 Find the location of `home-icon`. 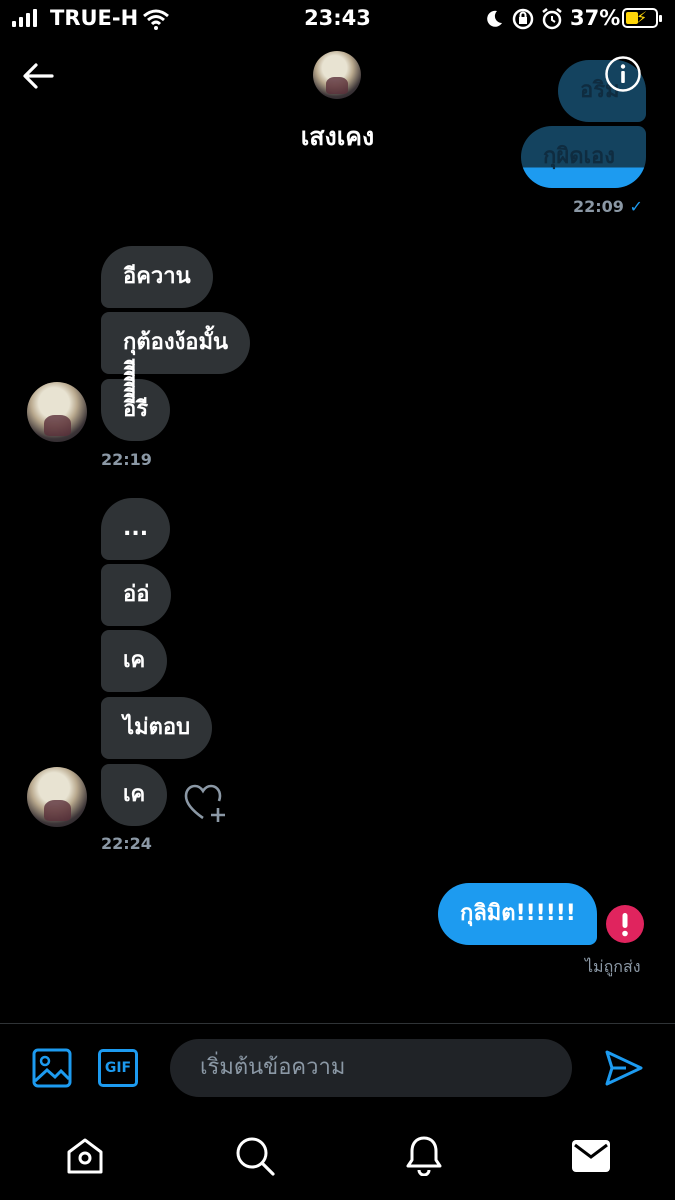

home-icon is located at coordinates (85, 1156).